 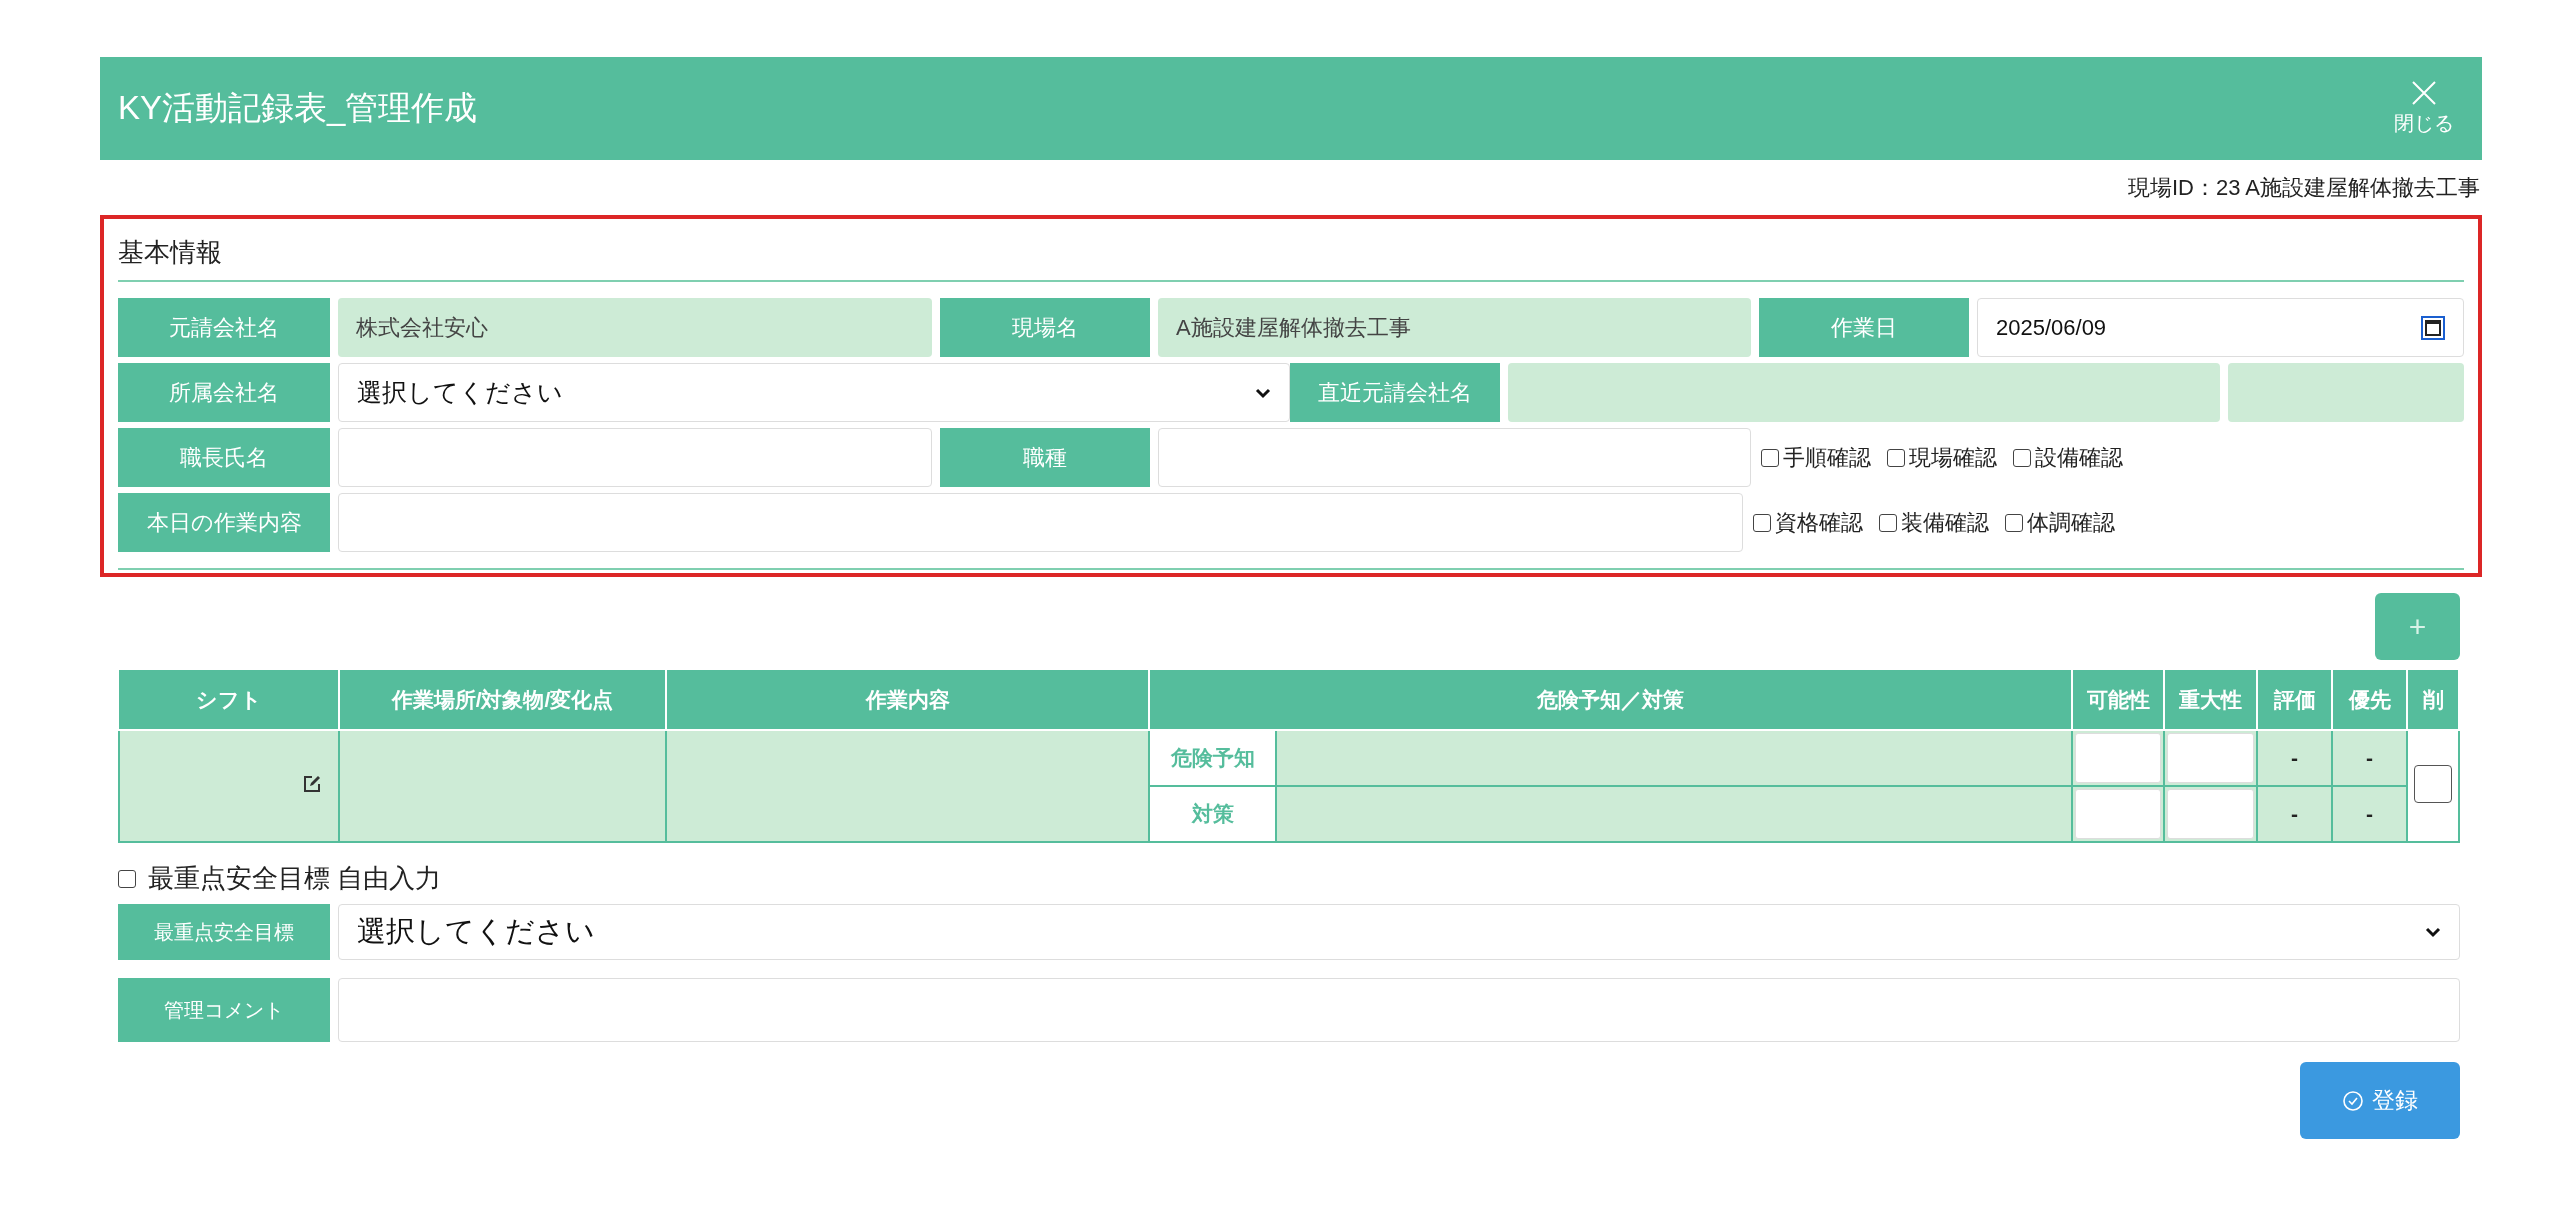 I want to click on free-input-checkbox: 最重点安全目標 自由入力, so click(x=280, y=878).